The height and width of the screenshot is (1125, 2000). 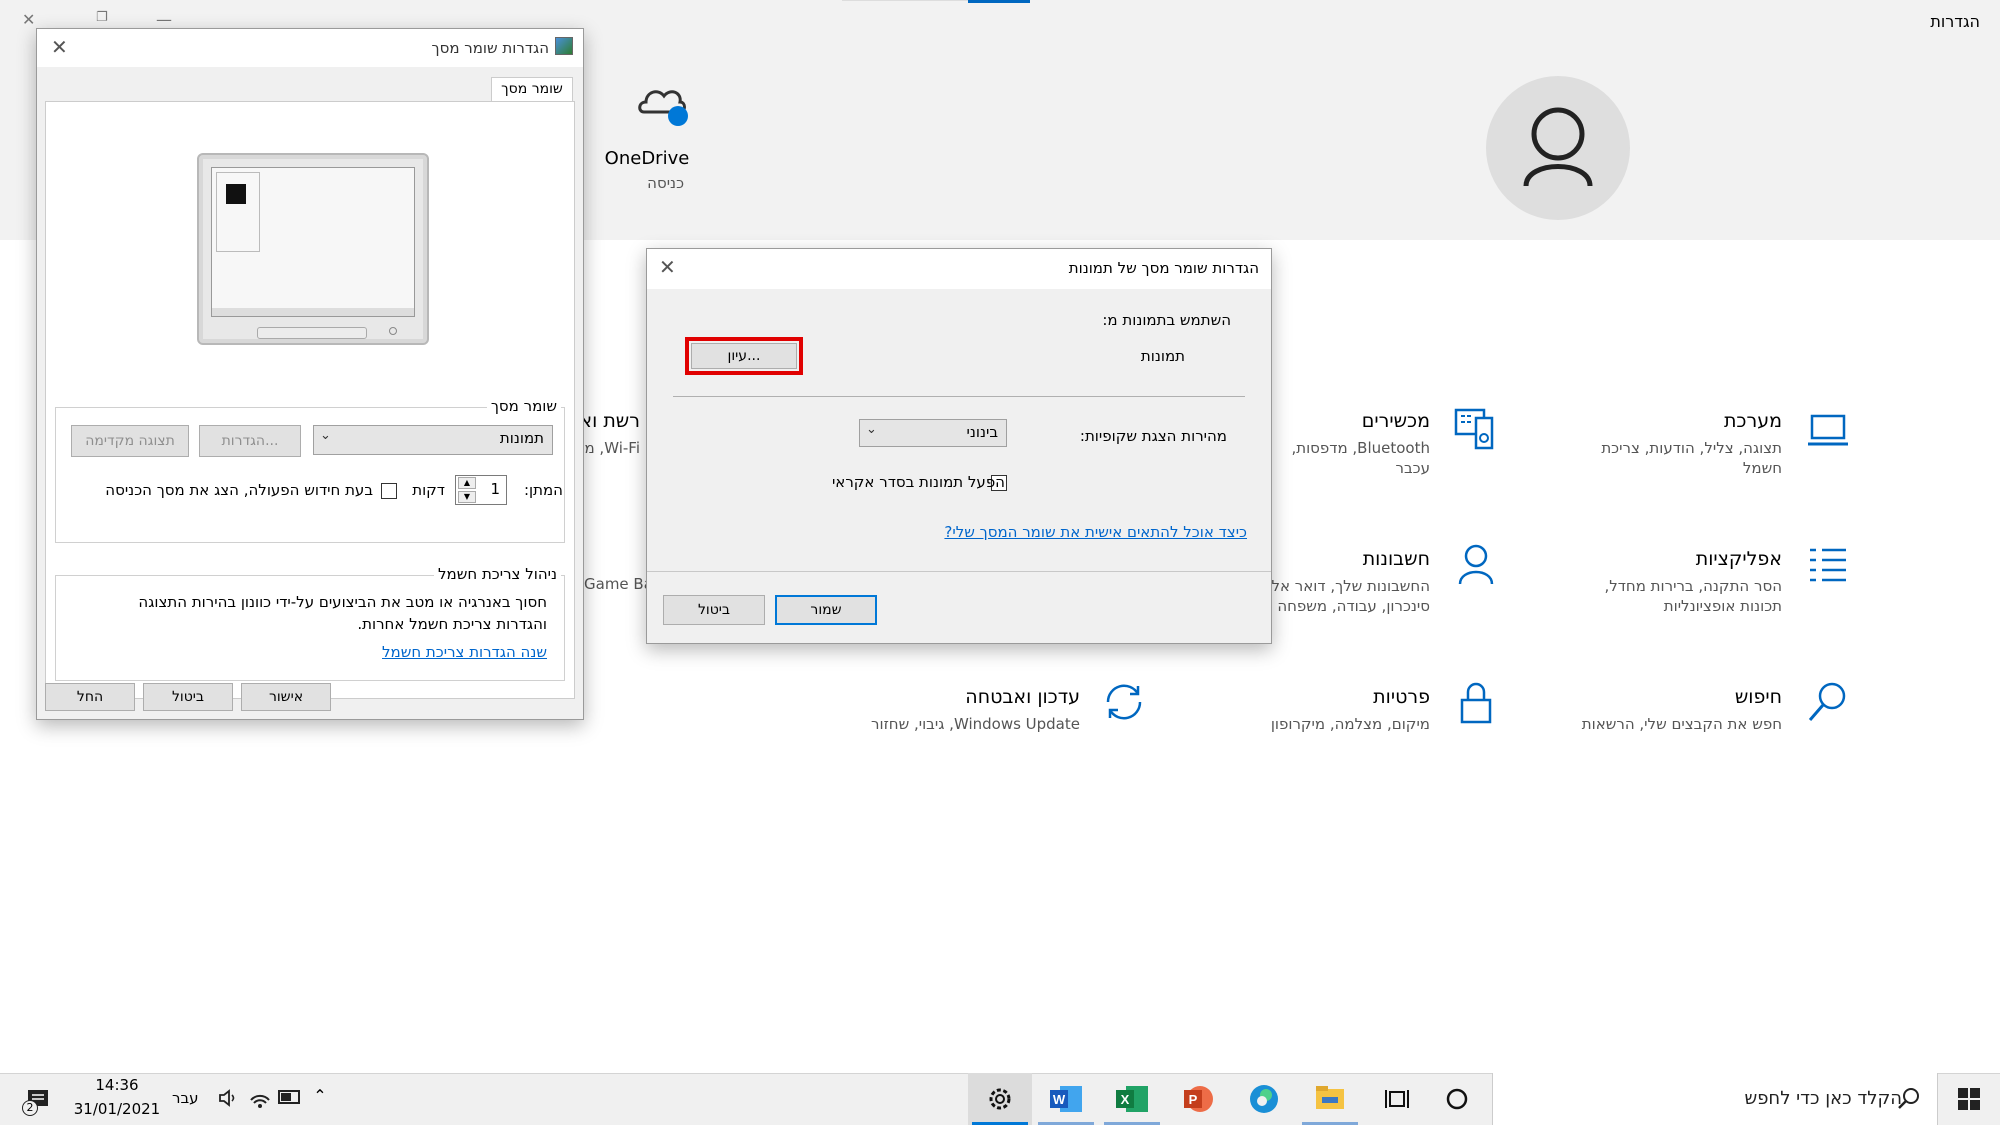 I want to click on stepper-down-icon: ▼, so click(x=467, y=497).